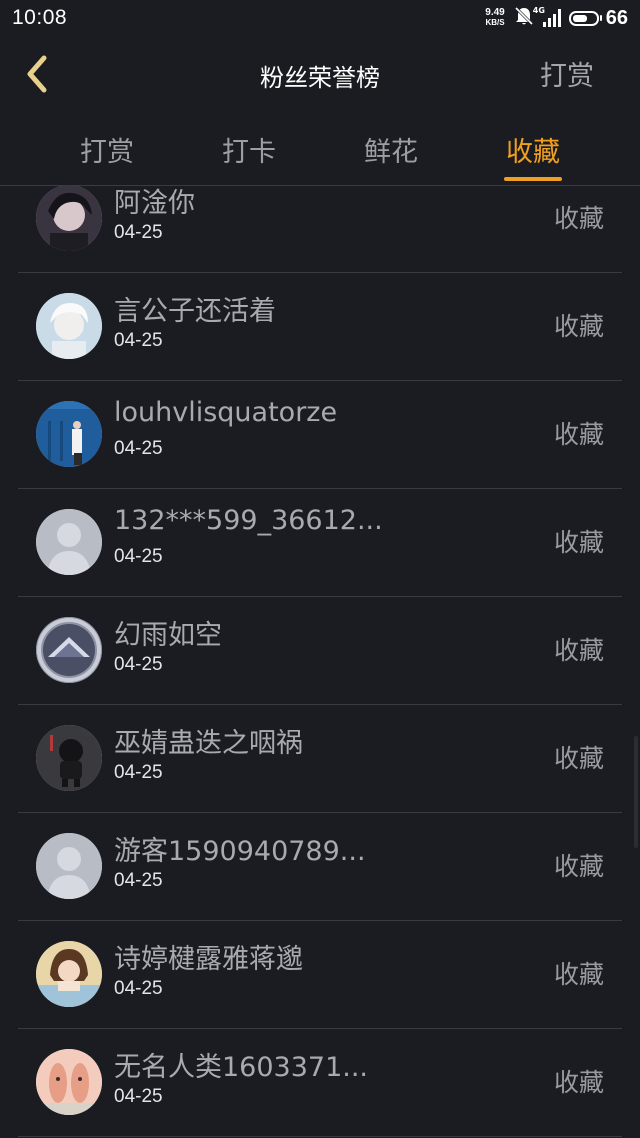 This screenshot has width=640, height=1138. Describe the element at coordinates (249, 149) in the screenshot. I see `tab-checkin: 打卡` at that location.